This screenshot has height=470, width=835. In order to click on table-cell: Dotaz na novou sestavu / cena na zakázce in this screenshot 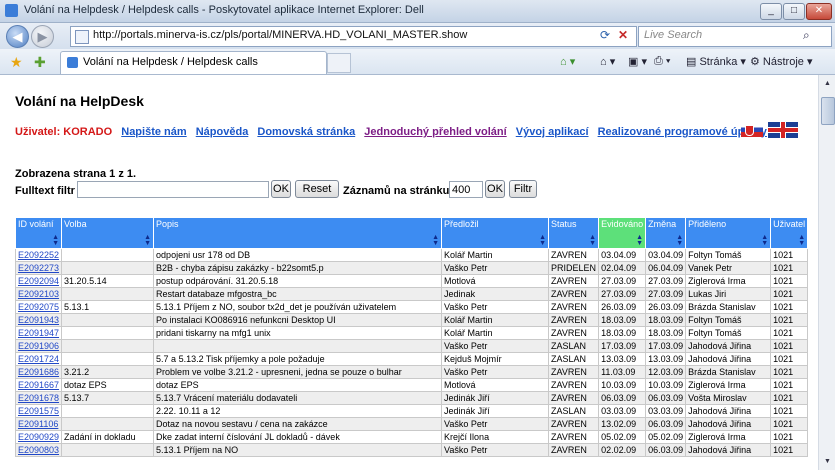, I will do `click(298, 424)`.